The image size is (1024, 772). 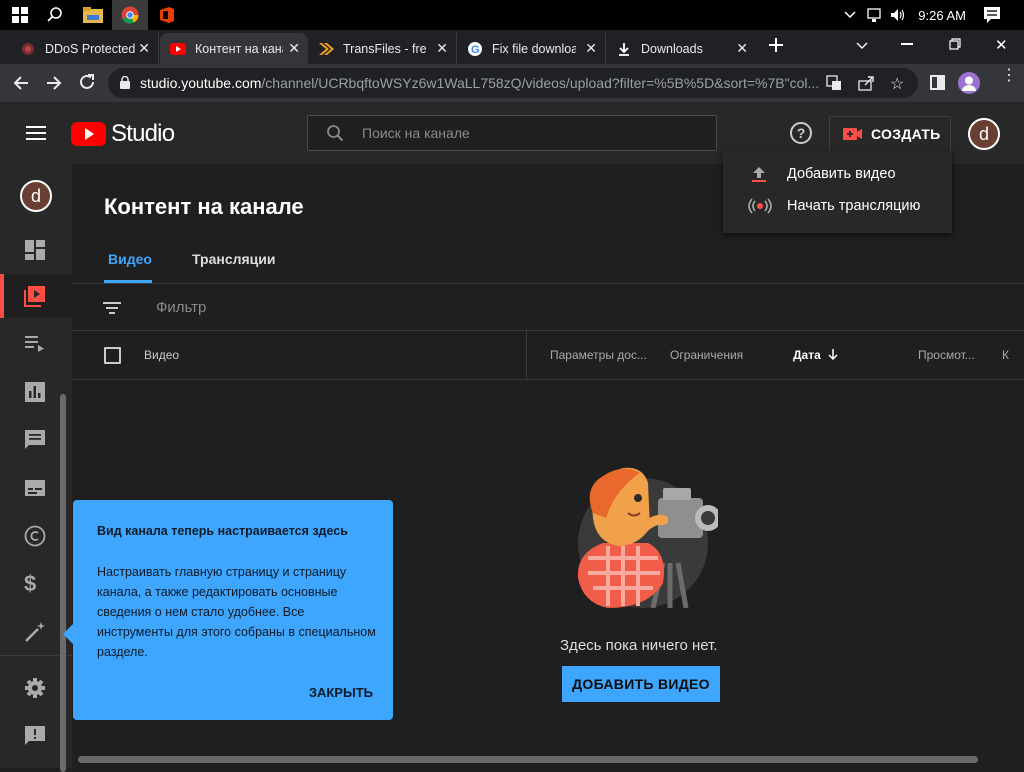 What do you see at coordinates (35, 392) in the screenshot?
I see `analytics-icon` at bounding box center [35, 392].